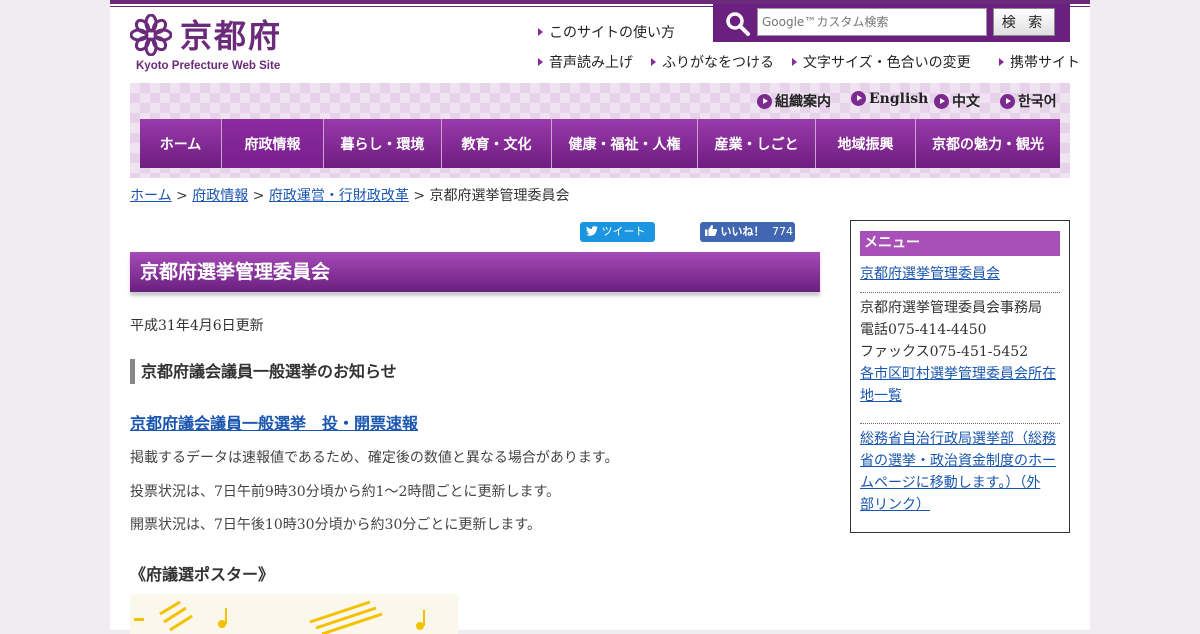 The image size is (1200, 634). Describe the element at coordinates (585, 62) in the screenshot. I see `text-to-speech-link: 音声読み上げ` at that location.